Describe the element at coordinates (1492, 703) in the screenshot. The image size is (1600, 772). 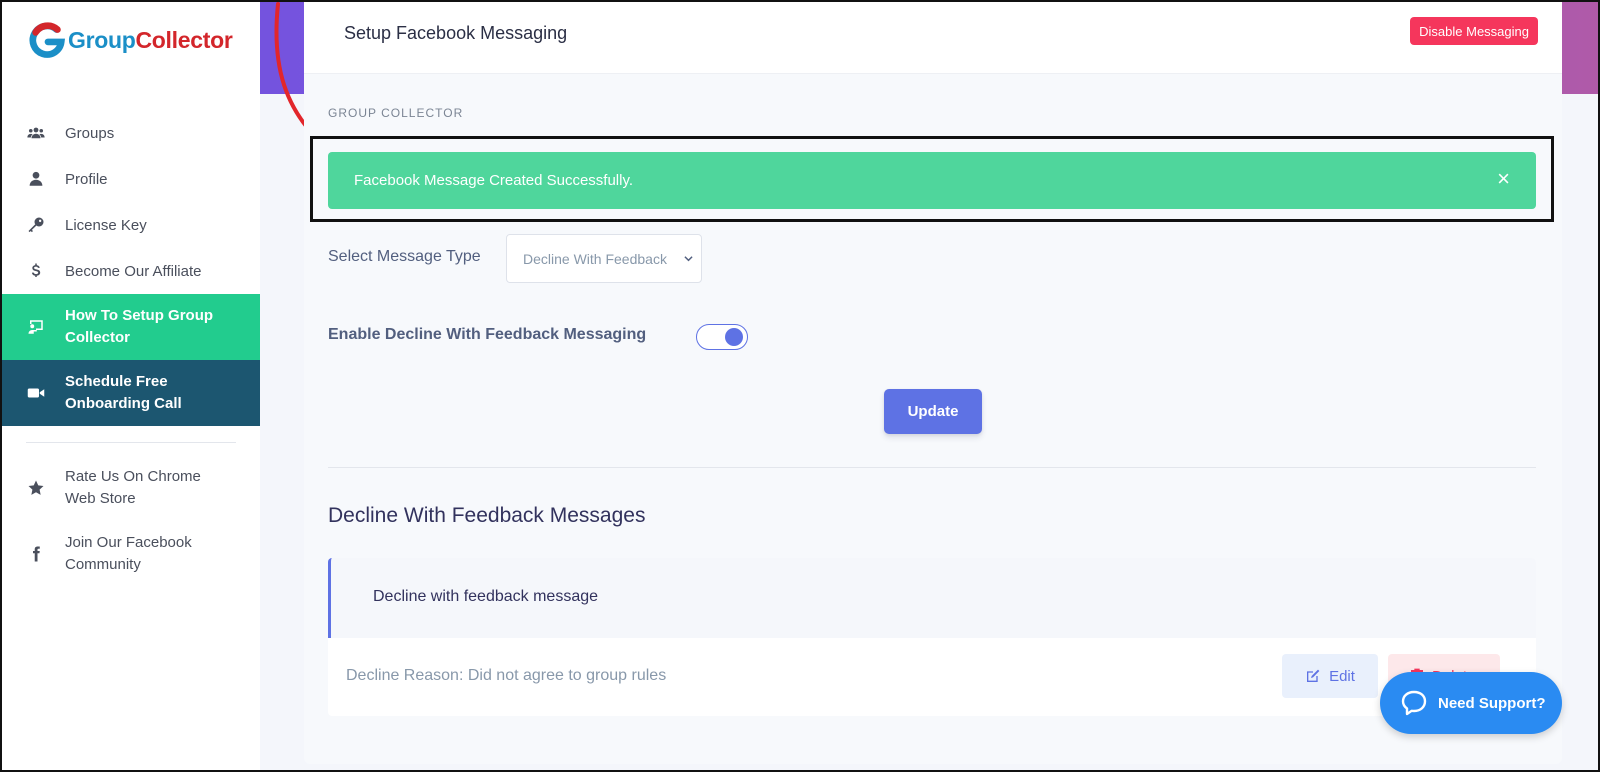
I see `support-label: Need Support?` at that location.